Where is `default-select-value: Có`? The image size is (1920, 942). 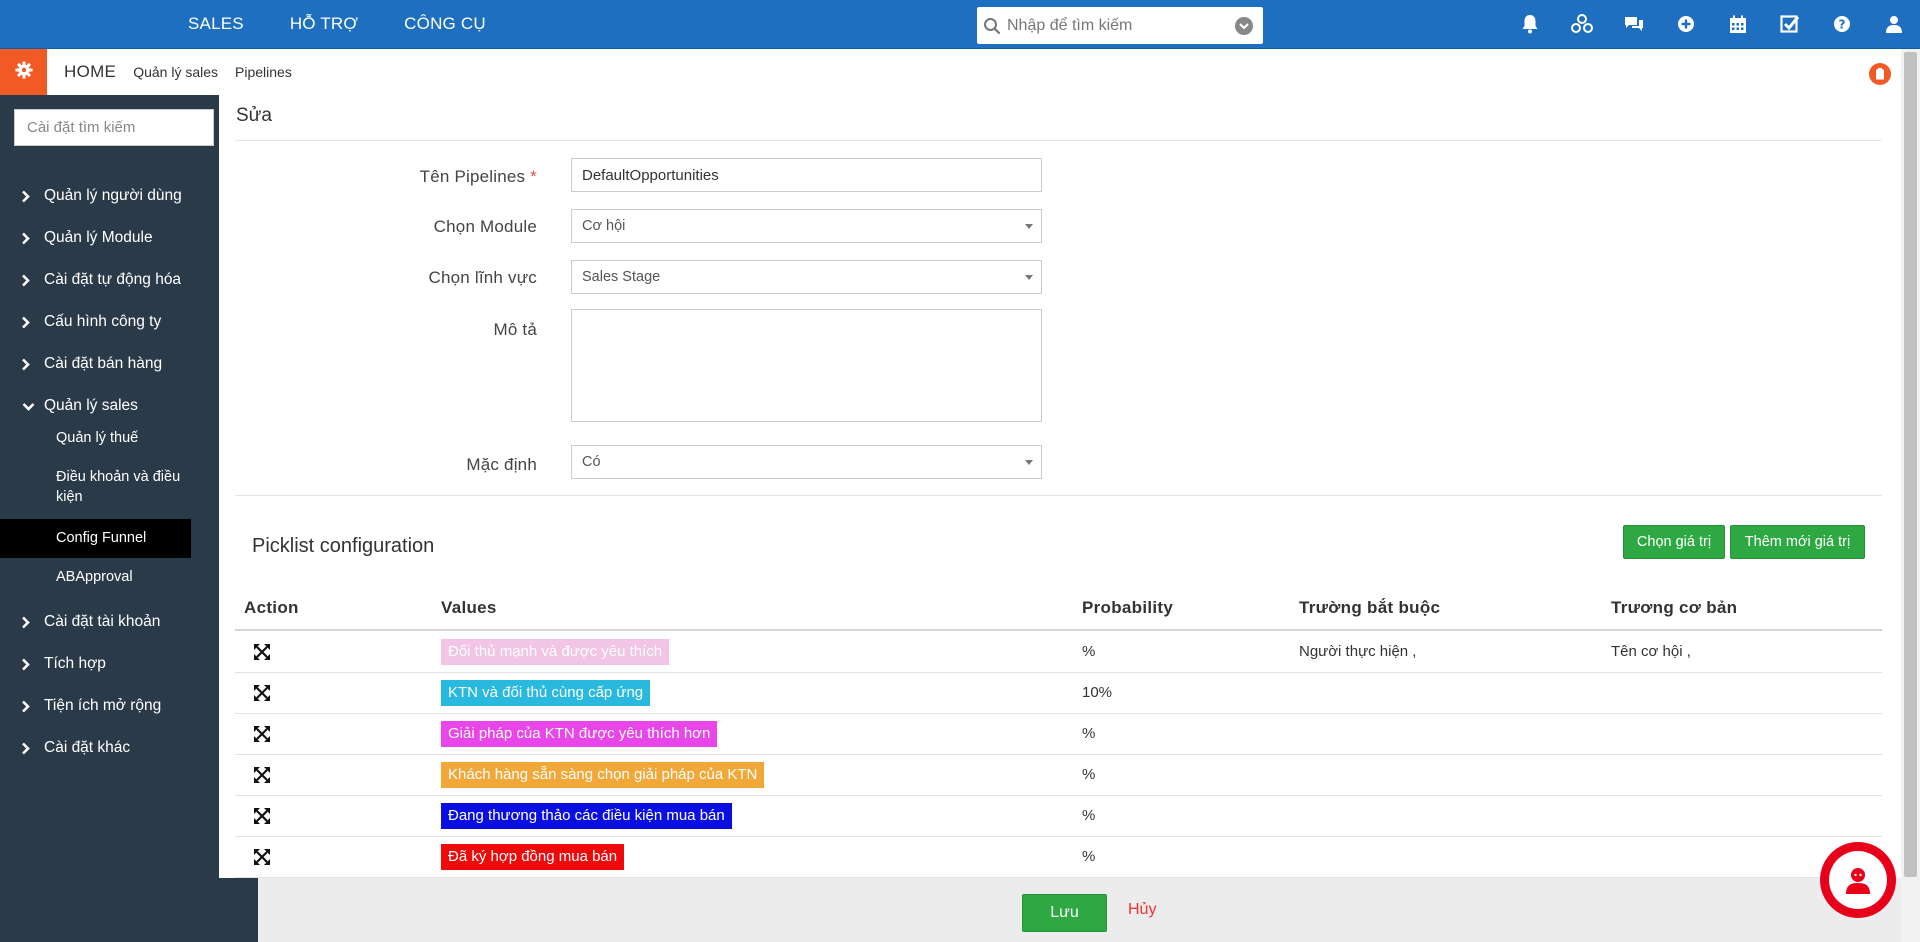
default-select-value: Có is located at coordinates (591, 462).